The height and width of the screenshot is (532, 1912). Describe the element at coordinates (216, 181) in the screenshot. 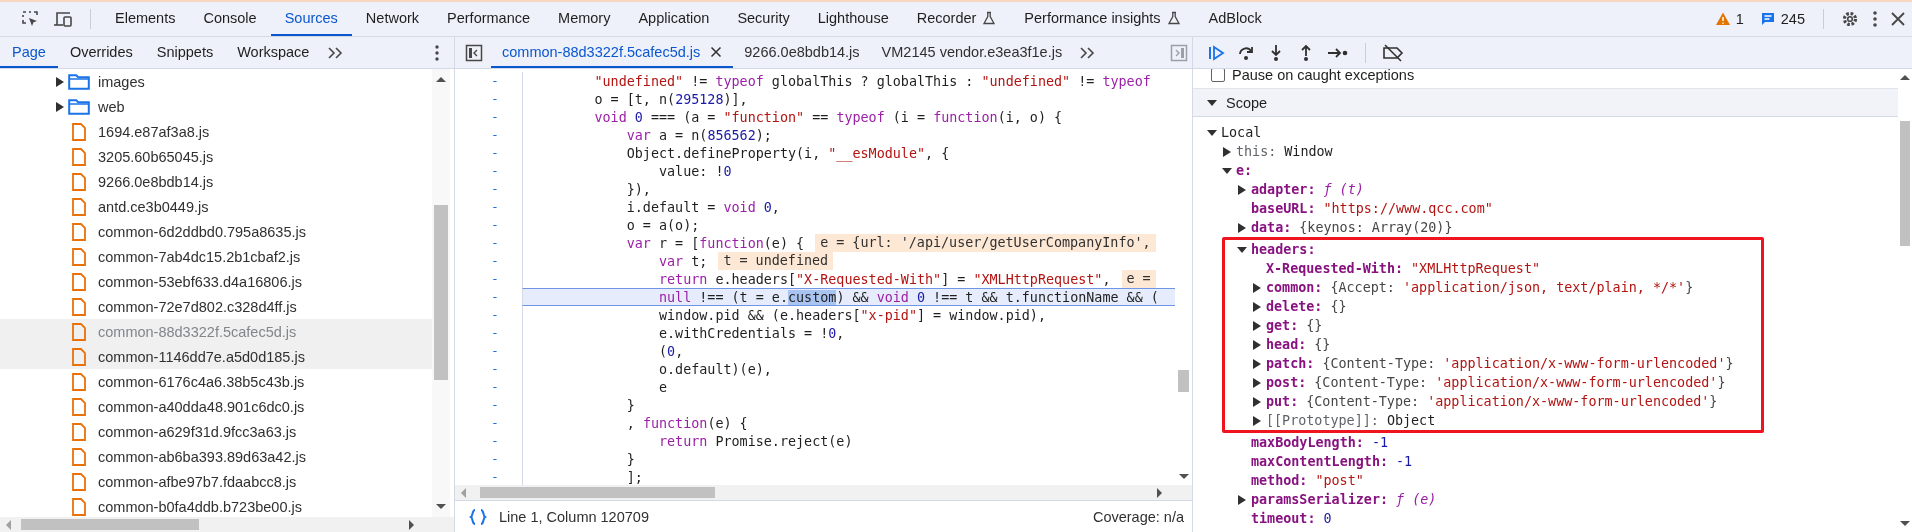

I see `file-tree-item: 9266.0e8bdb14.js` at that location.